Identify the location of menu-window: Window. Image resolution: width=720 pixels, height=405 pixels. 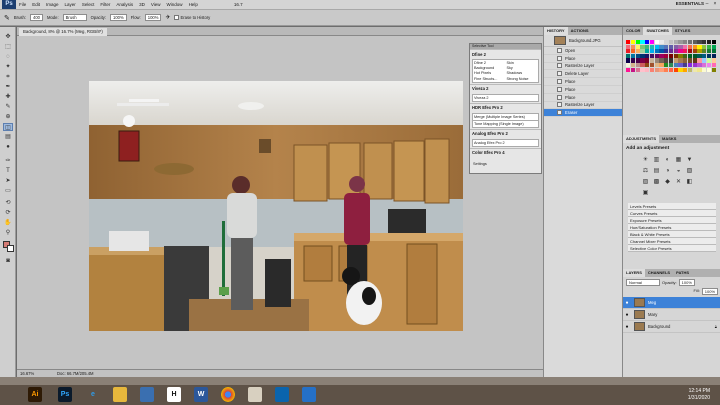
(175, 4).